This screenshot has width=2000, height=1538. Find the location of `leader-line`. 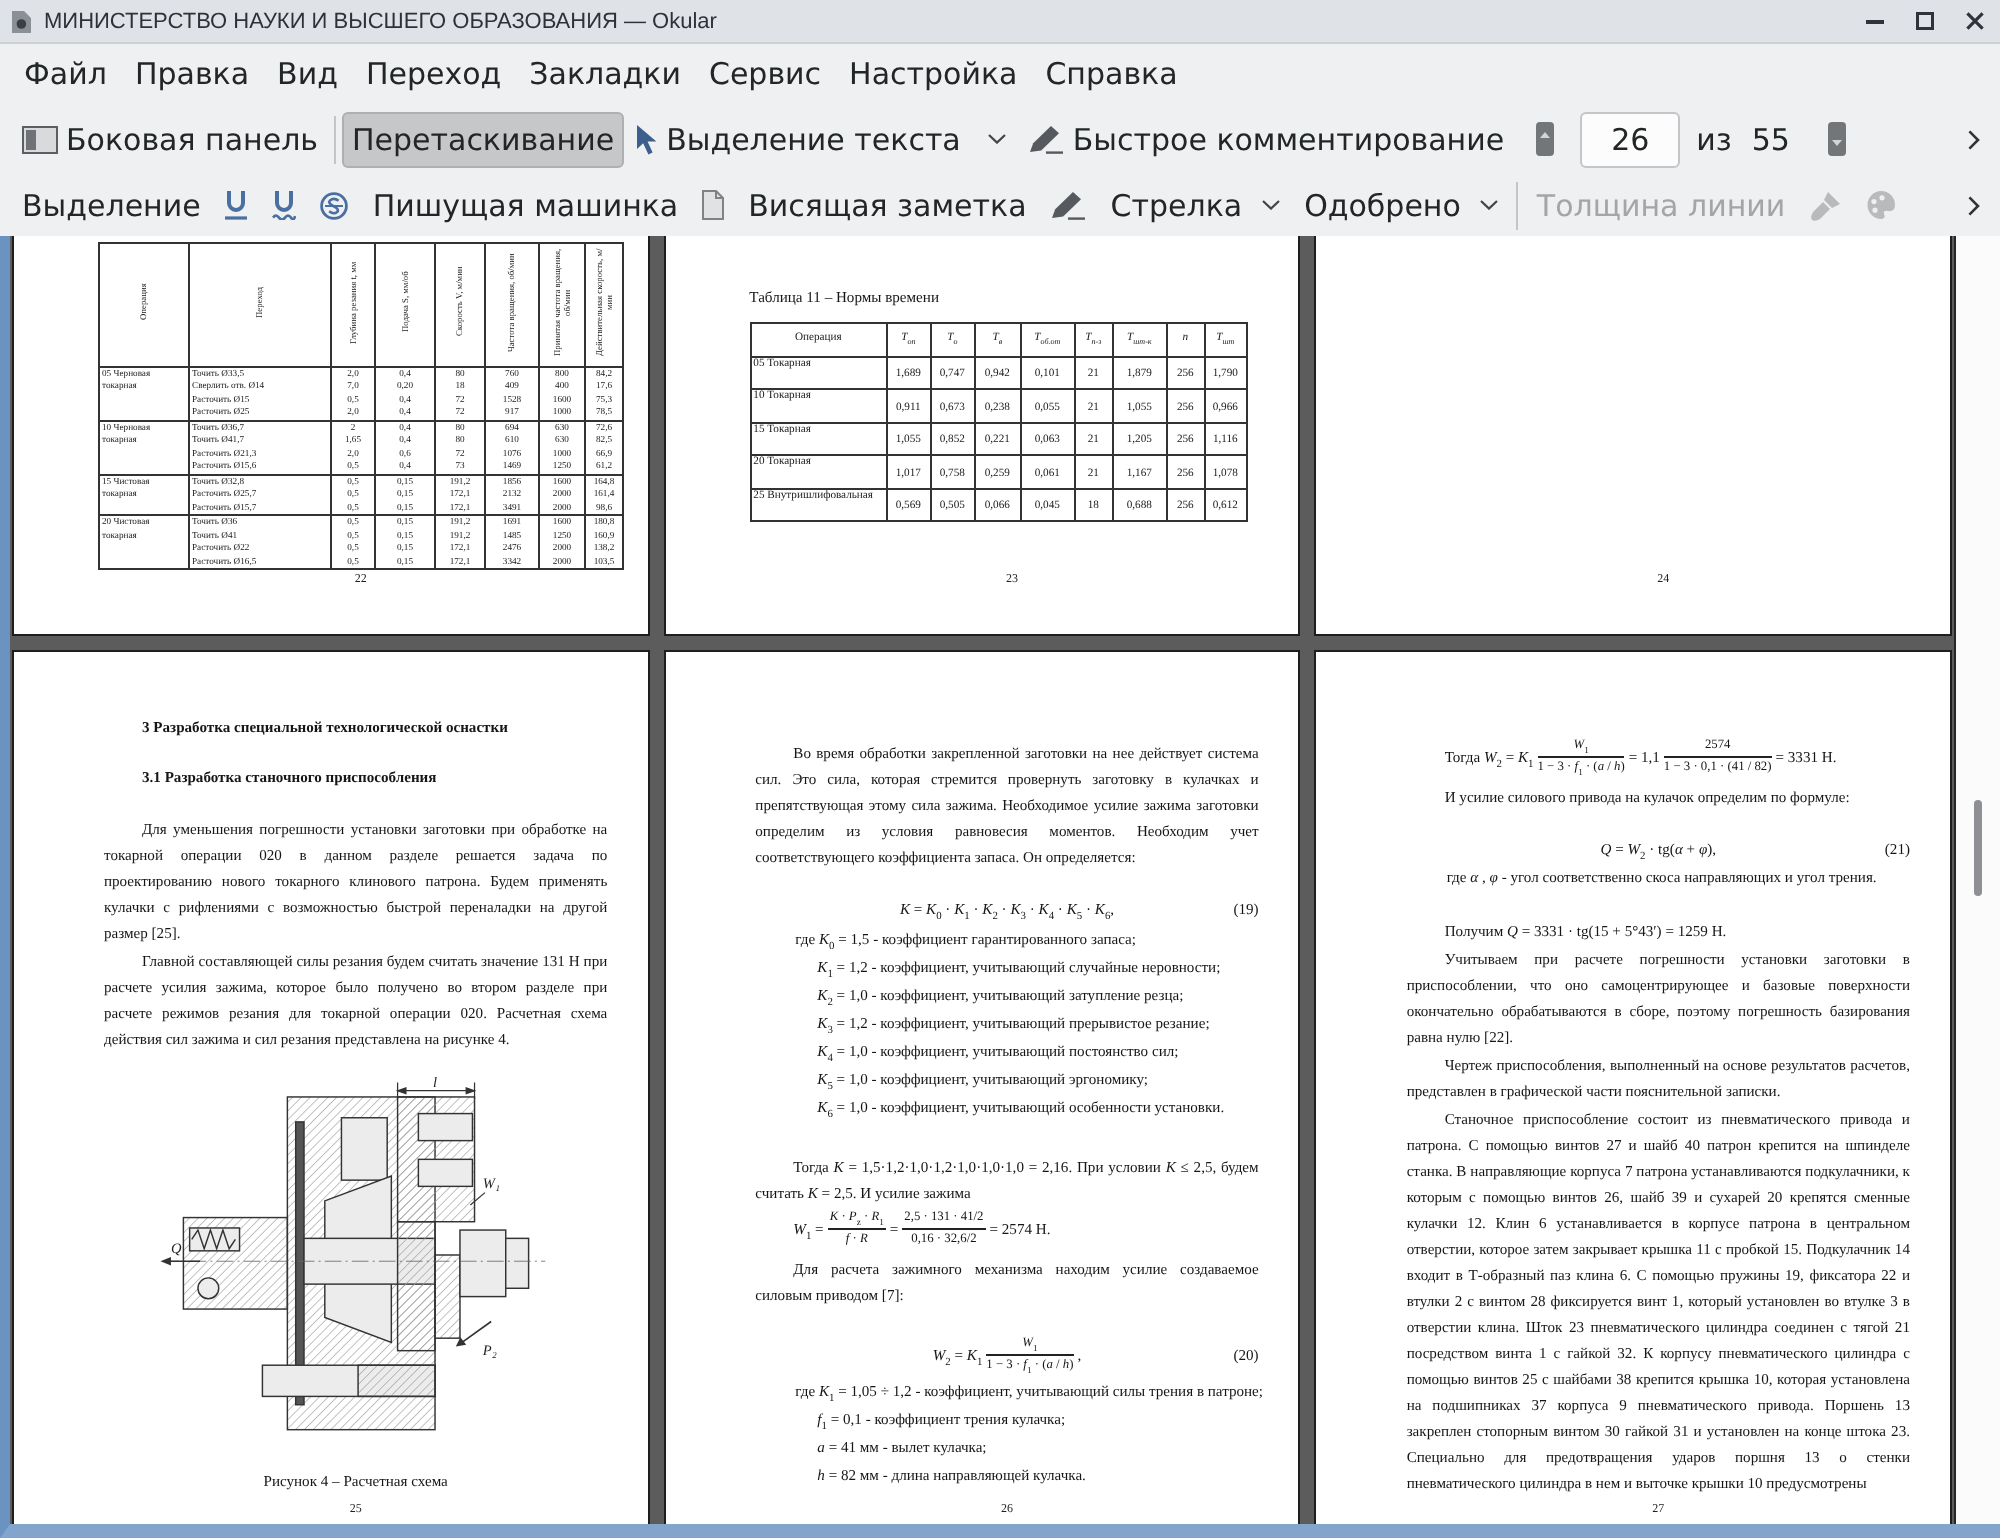

leader-line is located at coordinates (477, 1199).